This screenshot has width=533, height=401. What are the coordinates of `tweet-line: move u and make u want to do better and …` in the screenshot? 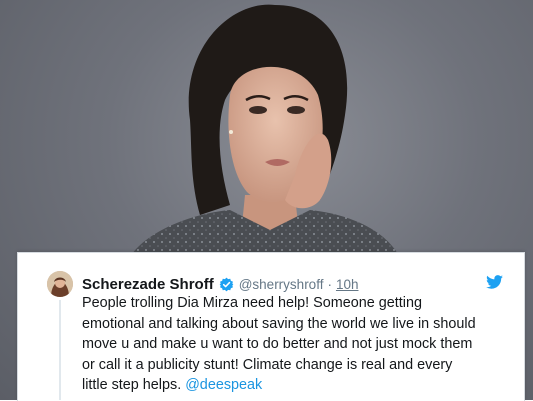 It's located at (277, 344).